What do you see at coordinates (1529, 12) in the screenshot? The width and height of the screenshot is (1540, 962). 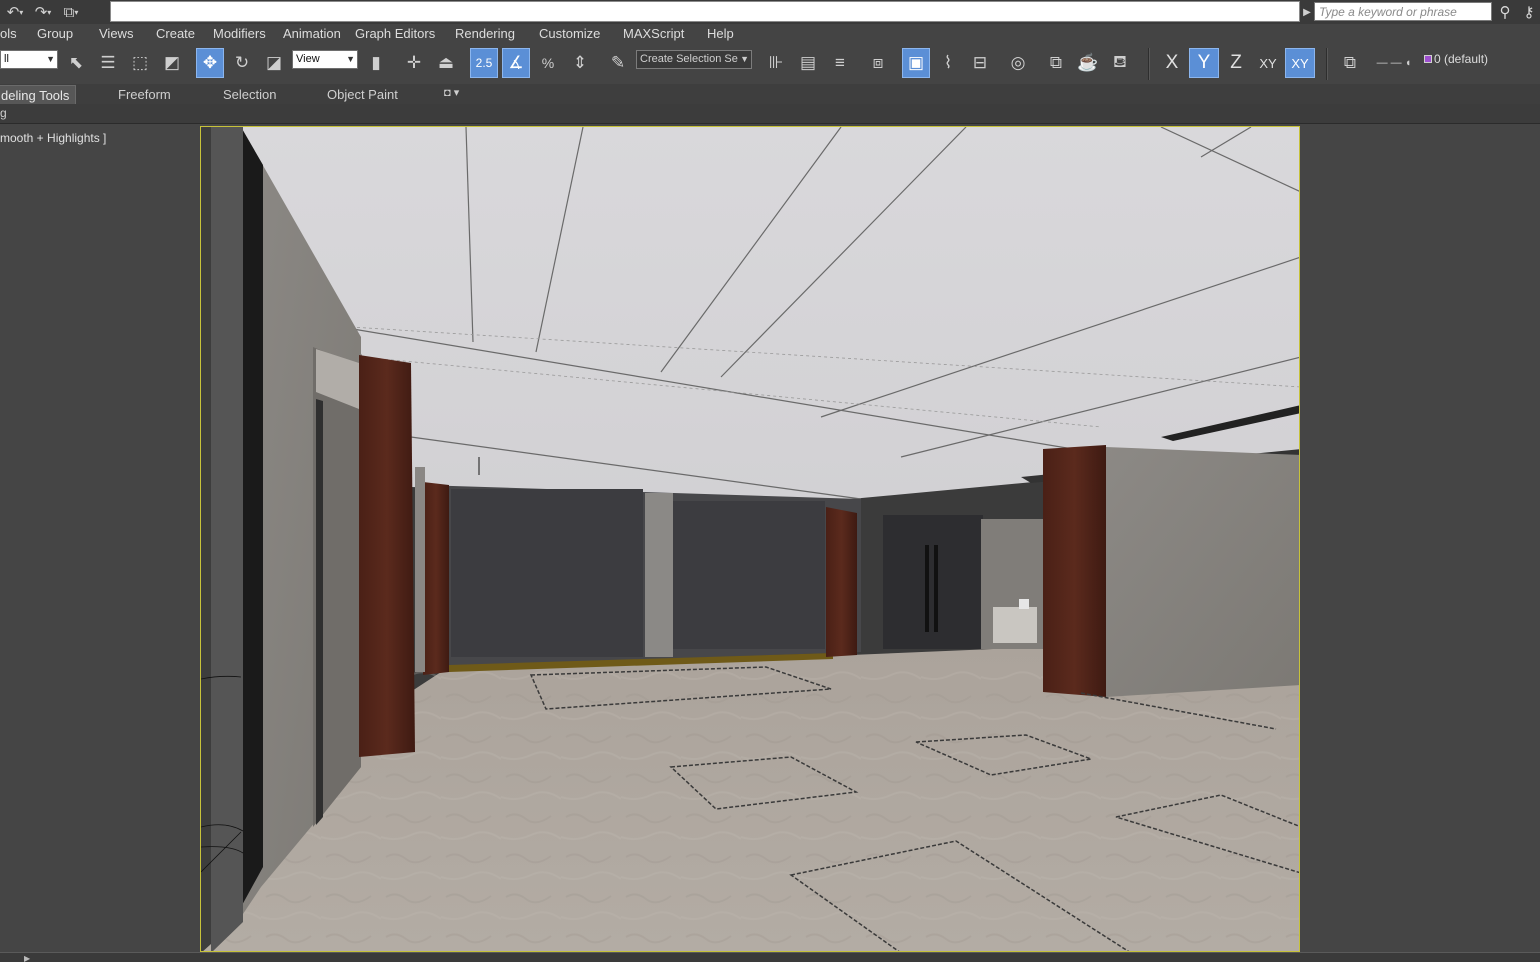 I see `key-icon: ⚷` at bounding box center [1529, 12].